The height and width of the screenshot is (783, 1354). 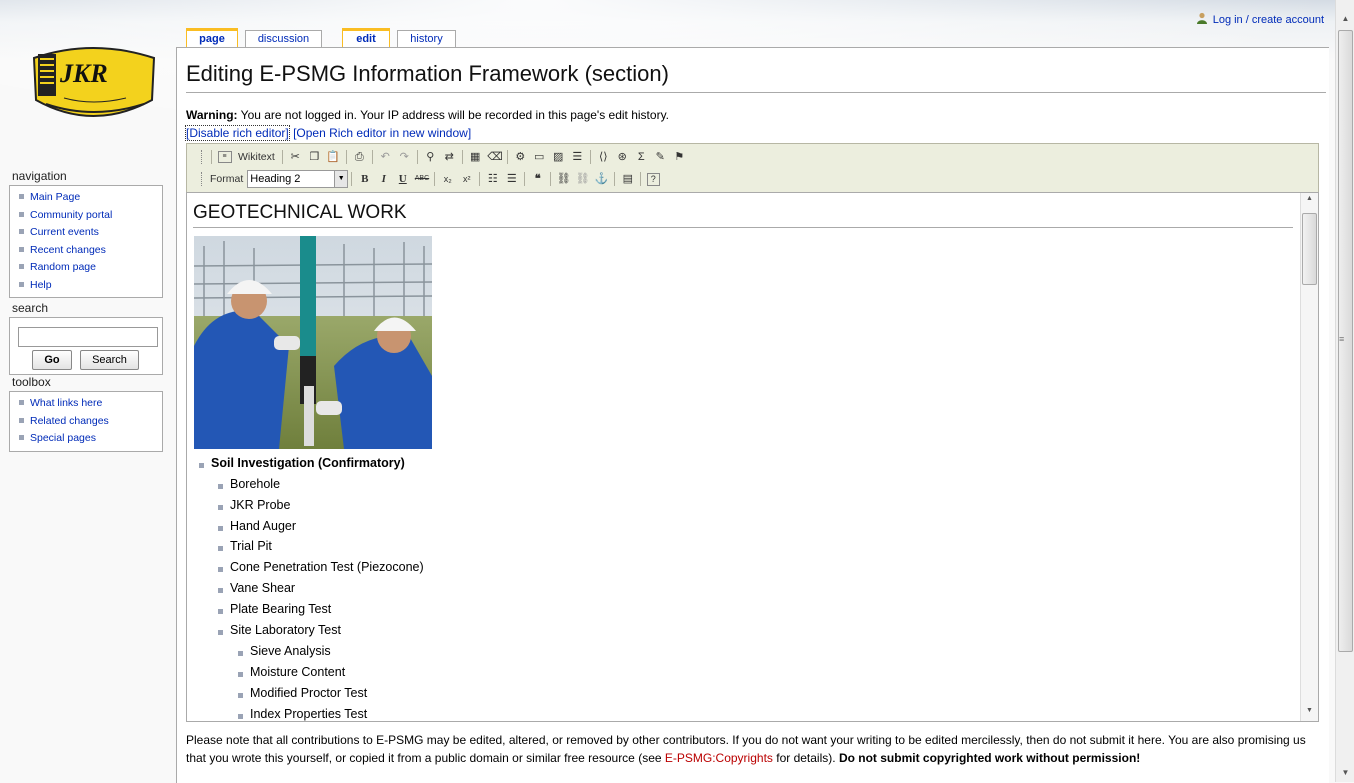 What do you see at coordinates (314, 157) in the screenshot?
I see `copy-icon: ❐` at bounding box center [314, 157].